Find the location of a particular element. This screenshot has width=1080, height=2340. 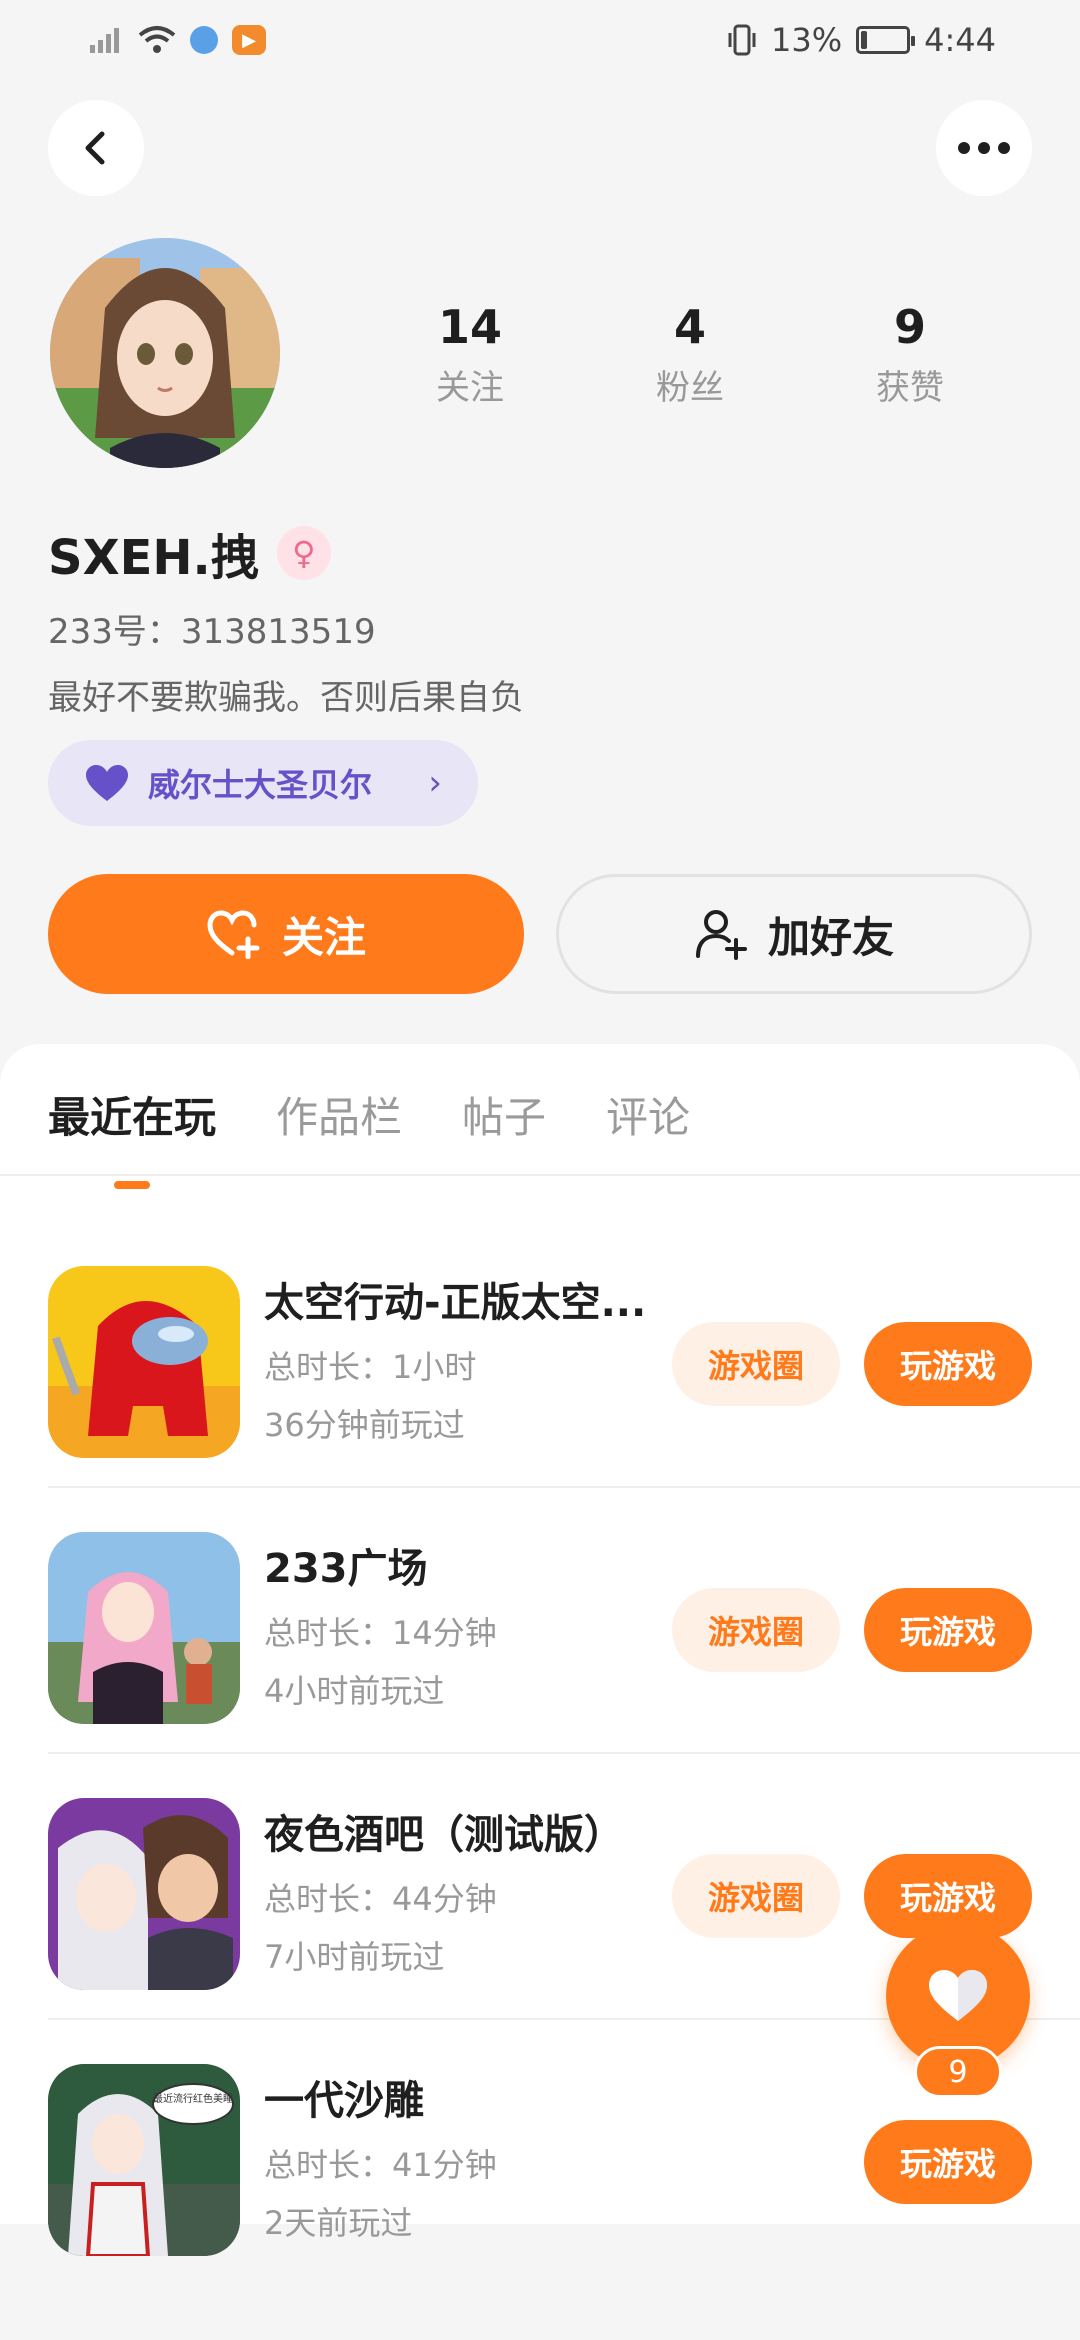

add-friend-button: 加好友 is located at coordinates (794, 934).